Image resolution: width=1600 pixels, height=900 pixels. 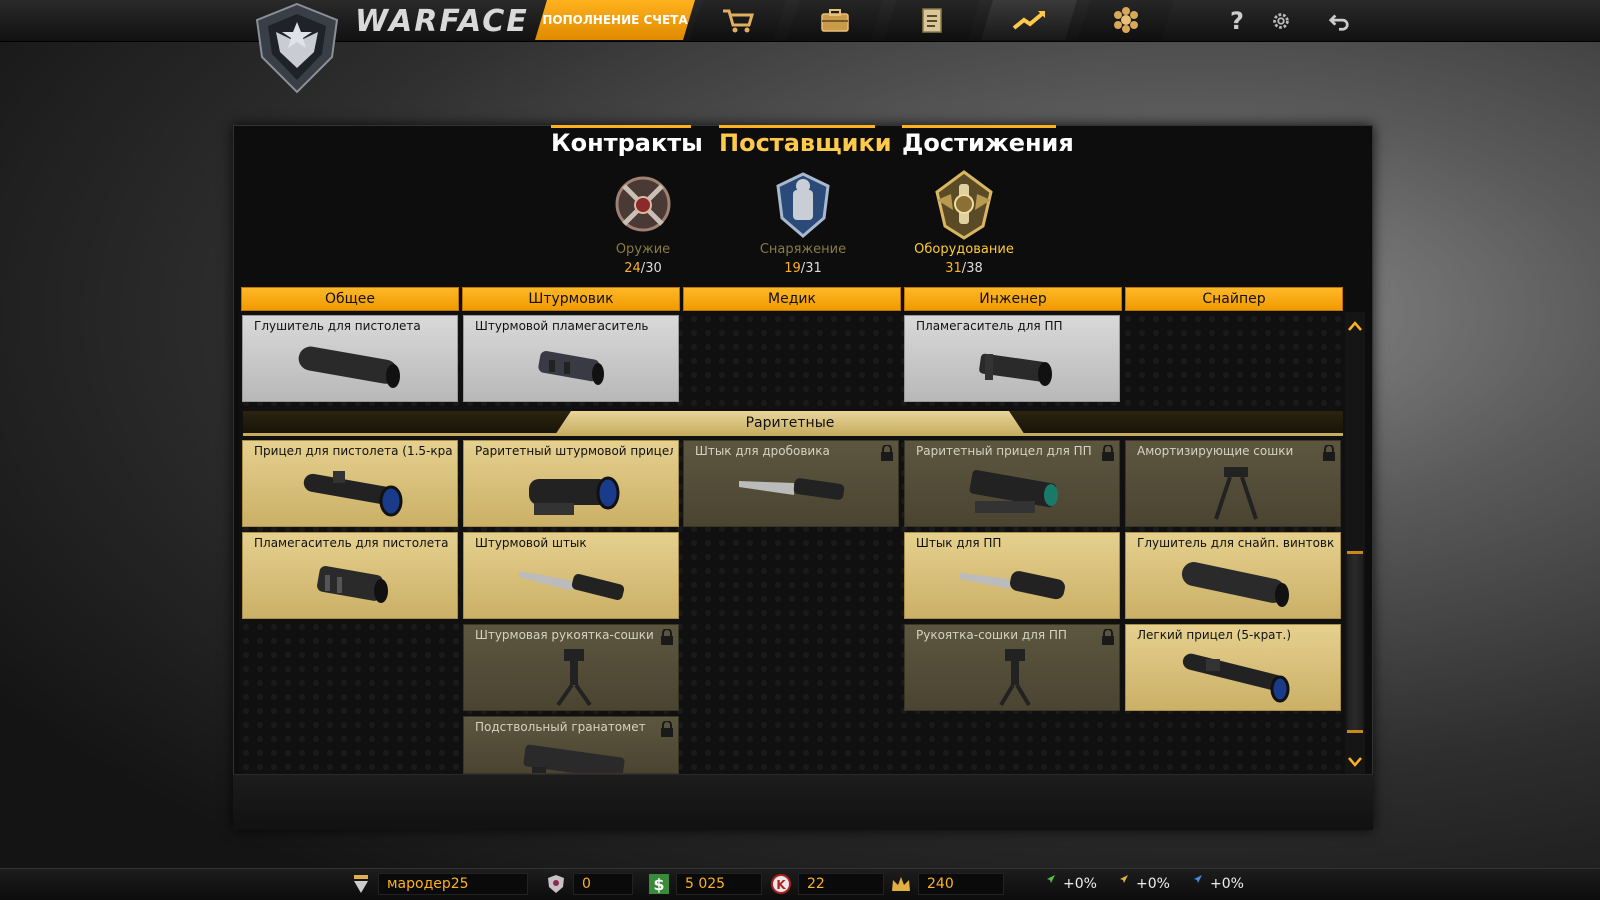 I want to click on scroll-up-button, so click(x=1355, y=326).